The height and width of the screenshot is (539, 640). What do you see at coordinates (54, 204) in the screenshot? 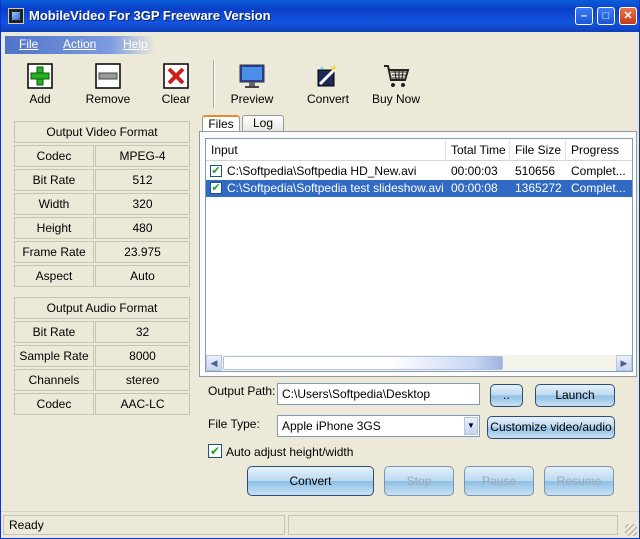
I see `video-width-label: Width` at bounding box center [54, 204].